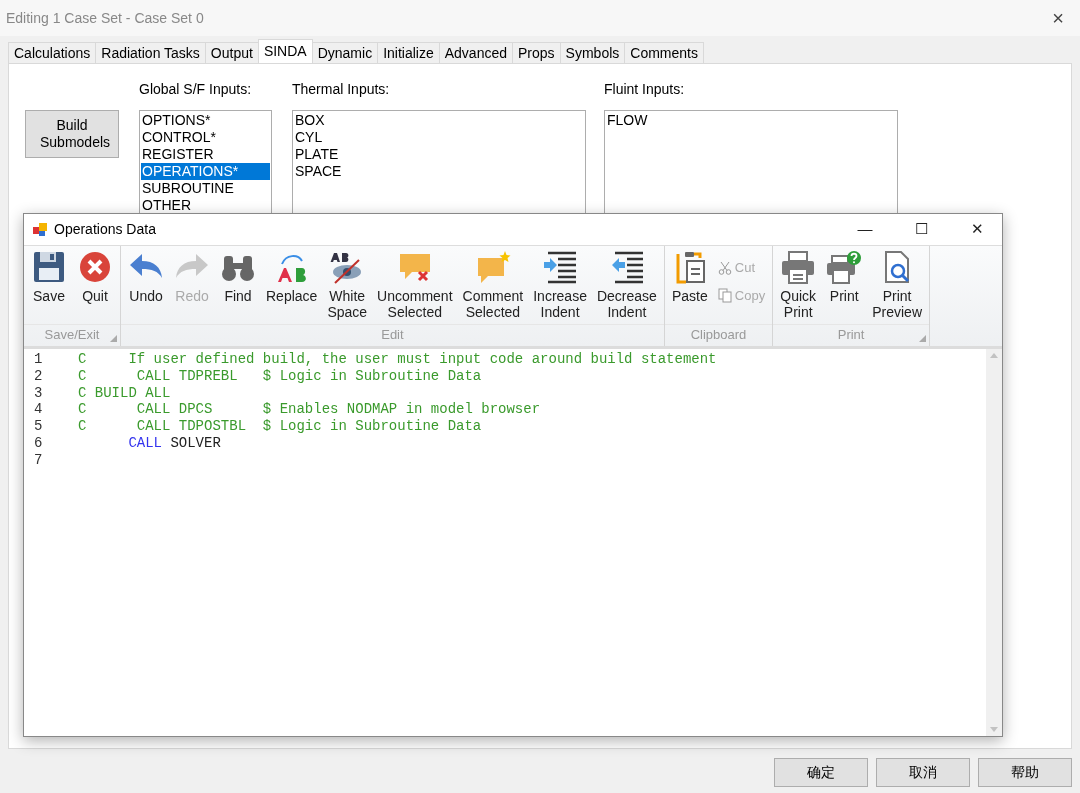 This screenshot has width=1080, height=793. What do you see at coordinates (439, 171) in the screenshot?
I see `list-item: SPACE` at bounding box center [439, 171].